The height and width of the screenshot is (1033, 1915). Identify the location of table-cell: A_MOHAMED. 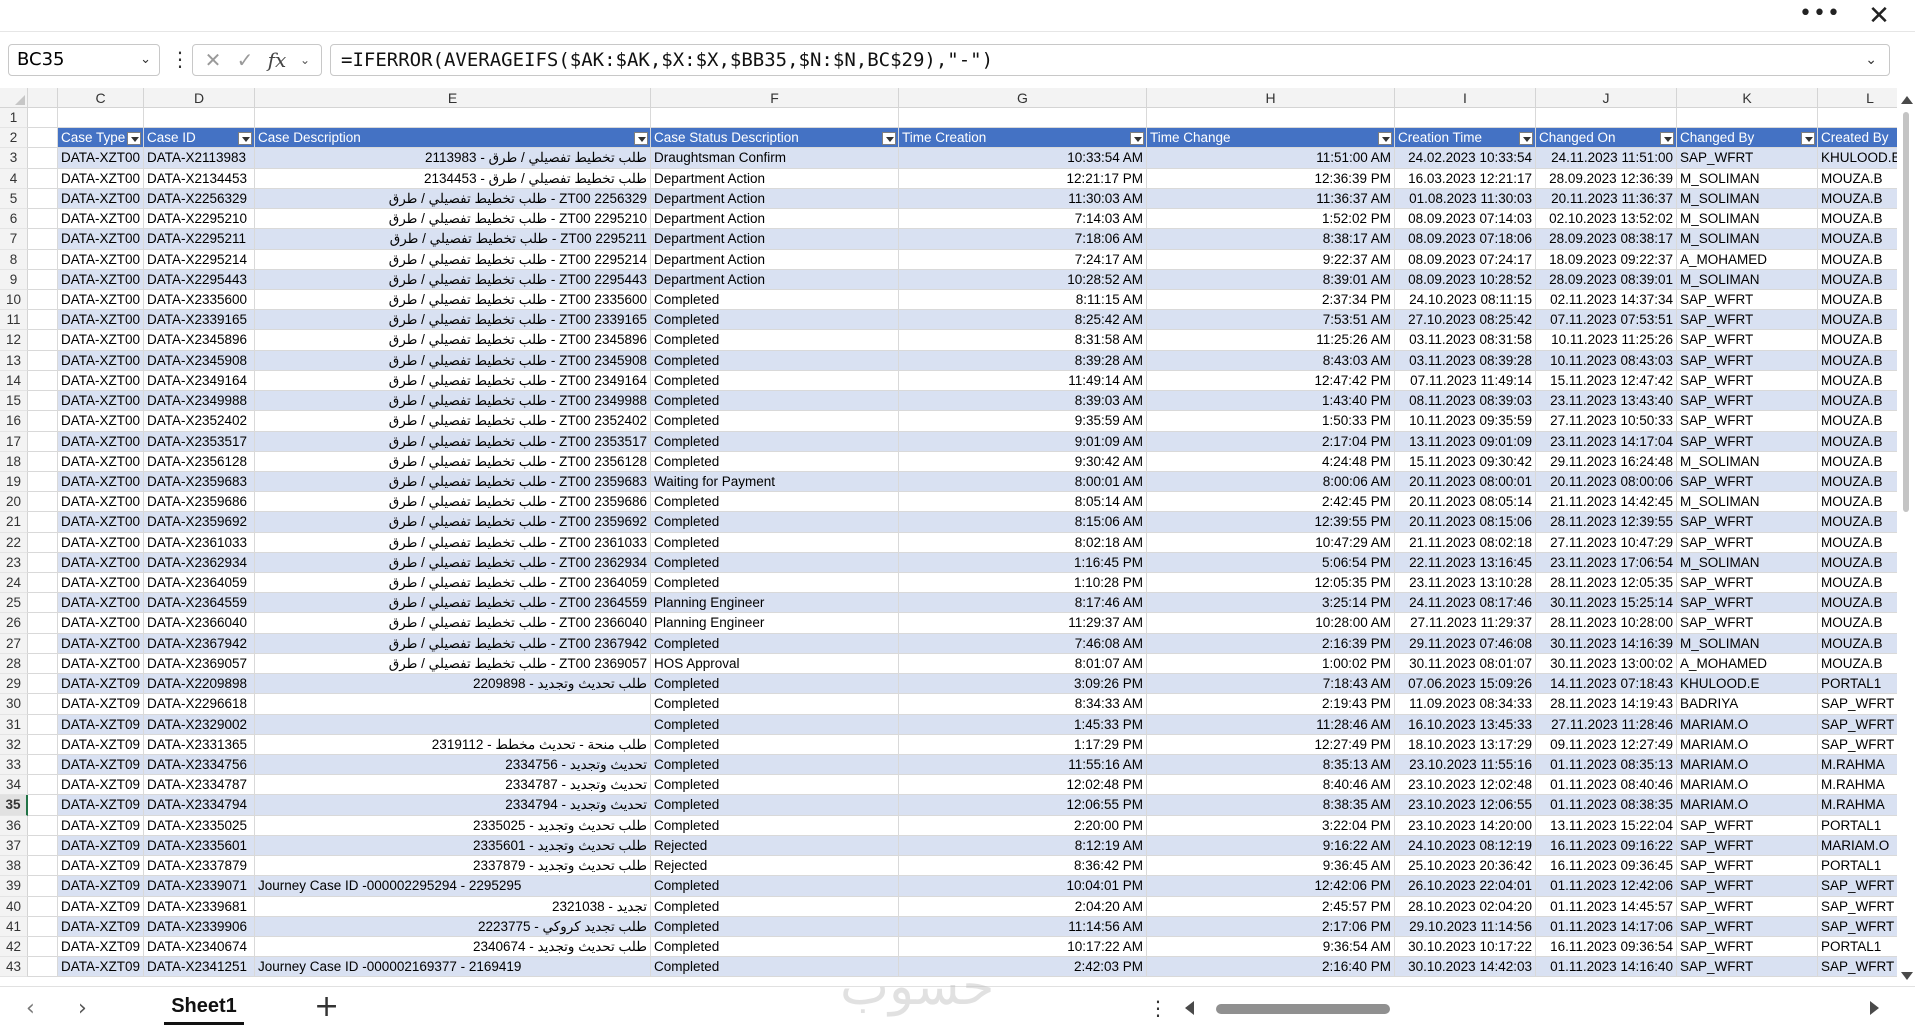
(1747, 664).